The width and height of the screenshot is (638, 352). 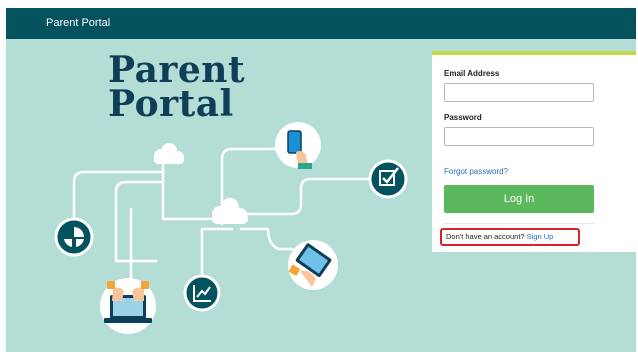 What do you see at coordinates (298, 145) in the screenshot?
I see `phone-in-hand-icon` at bounding box center [298, 145].